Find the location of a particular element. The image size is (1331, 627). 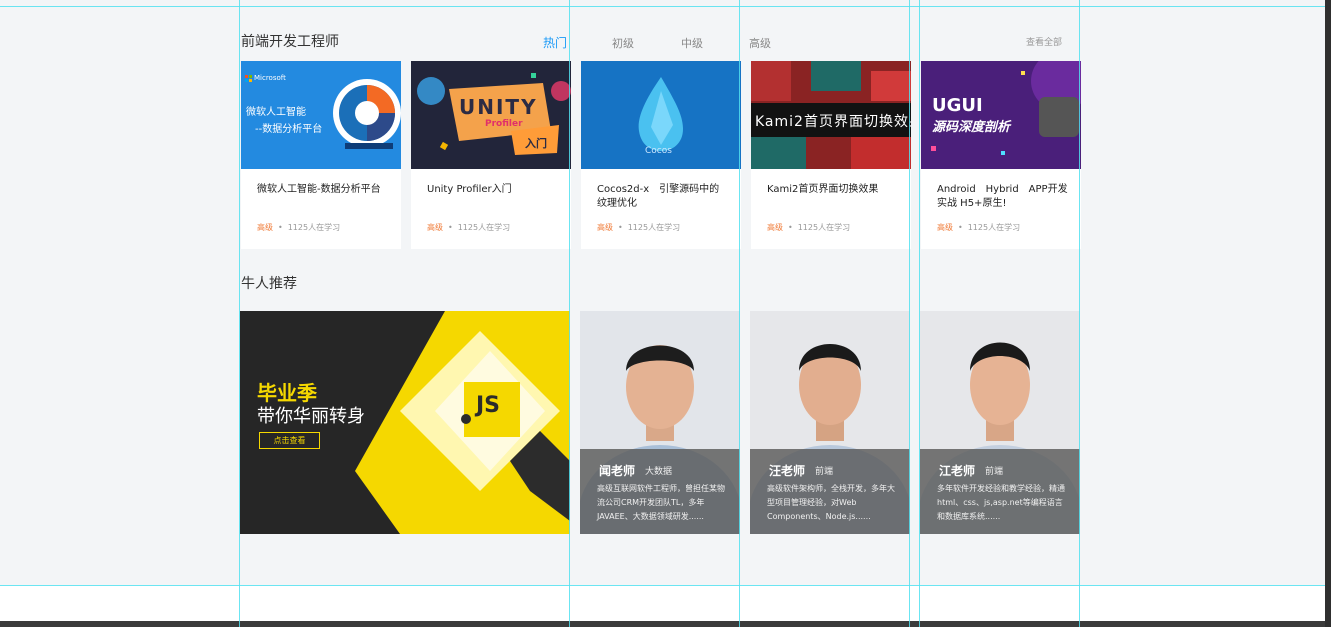

course-card: Kami2首页界面切换效果 Kami2首页界面切换效果 高级 • 1125人在学习 is located at coordinates (831, 155).